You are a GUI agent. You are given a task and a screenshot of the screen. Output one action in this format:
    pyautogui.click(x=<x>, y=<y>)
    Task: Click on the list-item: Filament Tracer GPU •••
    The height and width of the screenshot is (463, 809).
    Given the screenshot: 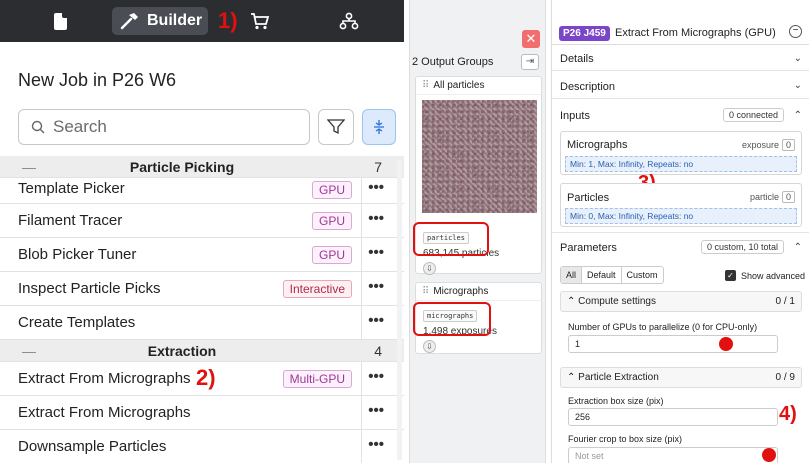 What is the action you would take?
    pyautogui.click(x=202, y=221)
    